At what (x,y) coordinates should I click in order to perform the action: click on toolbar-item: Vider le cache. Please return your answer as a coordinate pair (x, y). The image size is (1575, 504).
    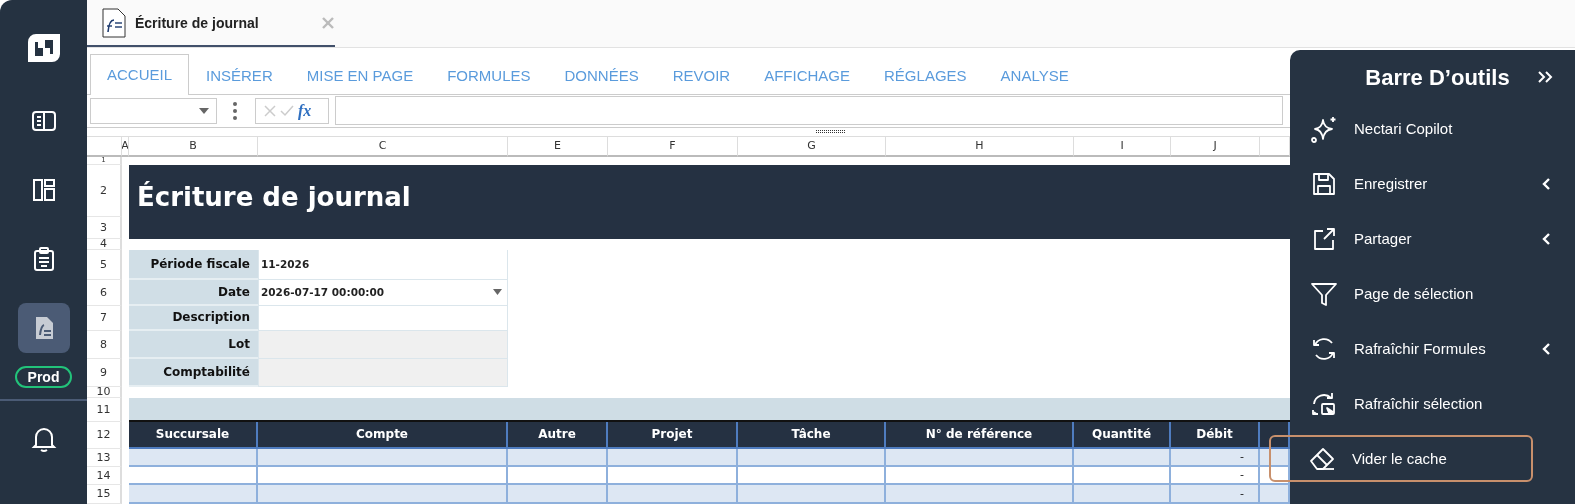
    Looking at the image, I should click on (1401, 458).